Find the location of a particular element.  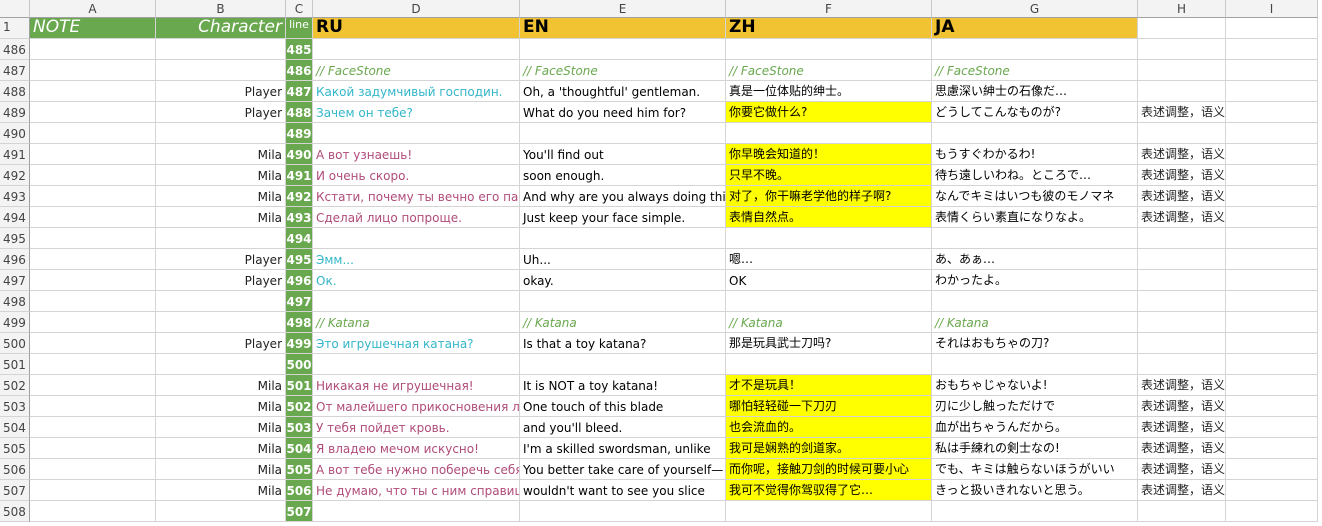

column-header-h: H is located at coordinates (1182, 9).